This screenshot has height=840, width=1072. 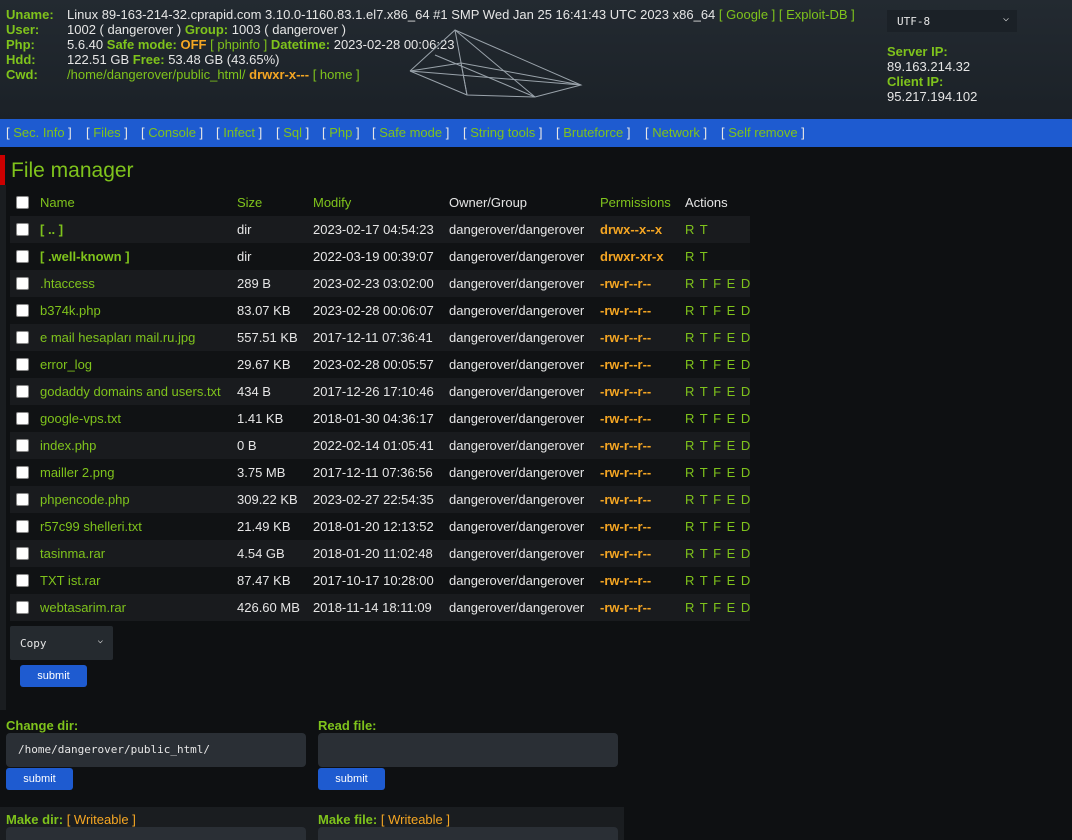 I want to click on select-all-checkbox, so click(x=22, y=202).